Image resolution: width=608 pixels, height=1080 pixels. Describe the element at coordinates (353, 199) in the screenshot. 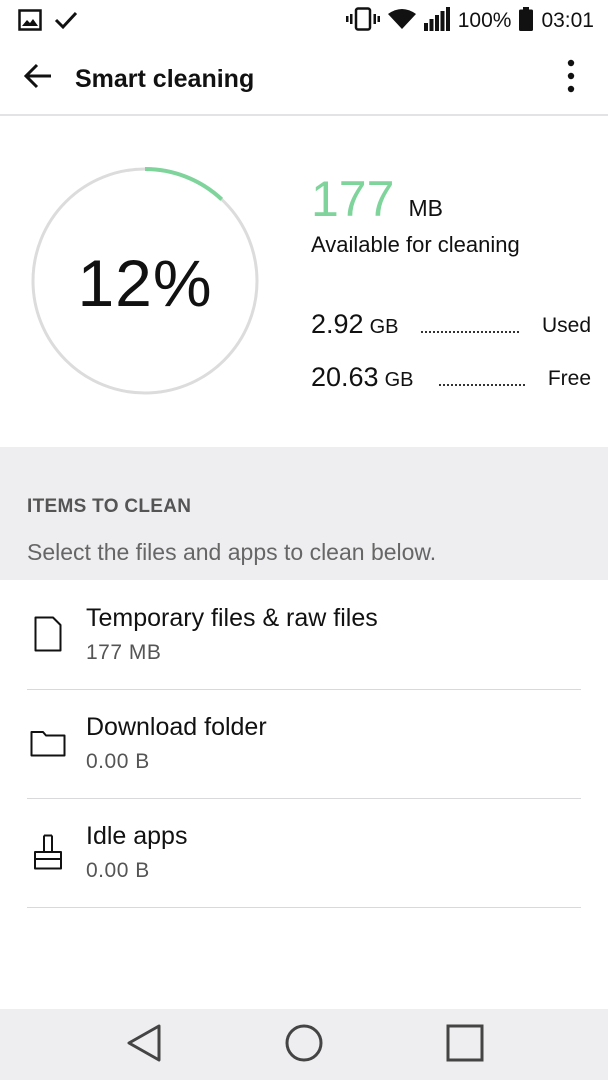

I see `available-value: 177` at that location.